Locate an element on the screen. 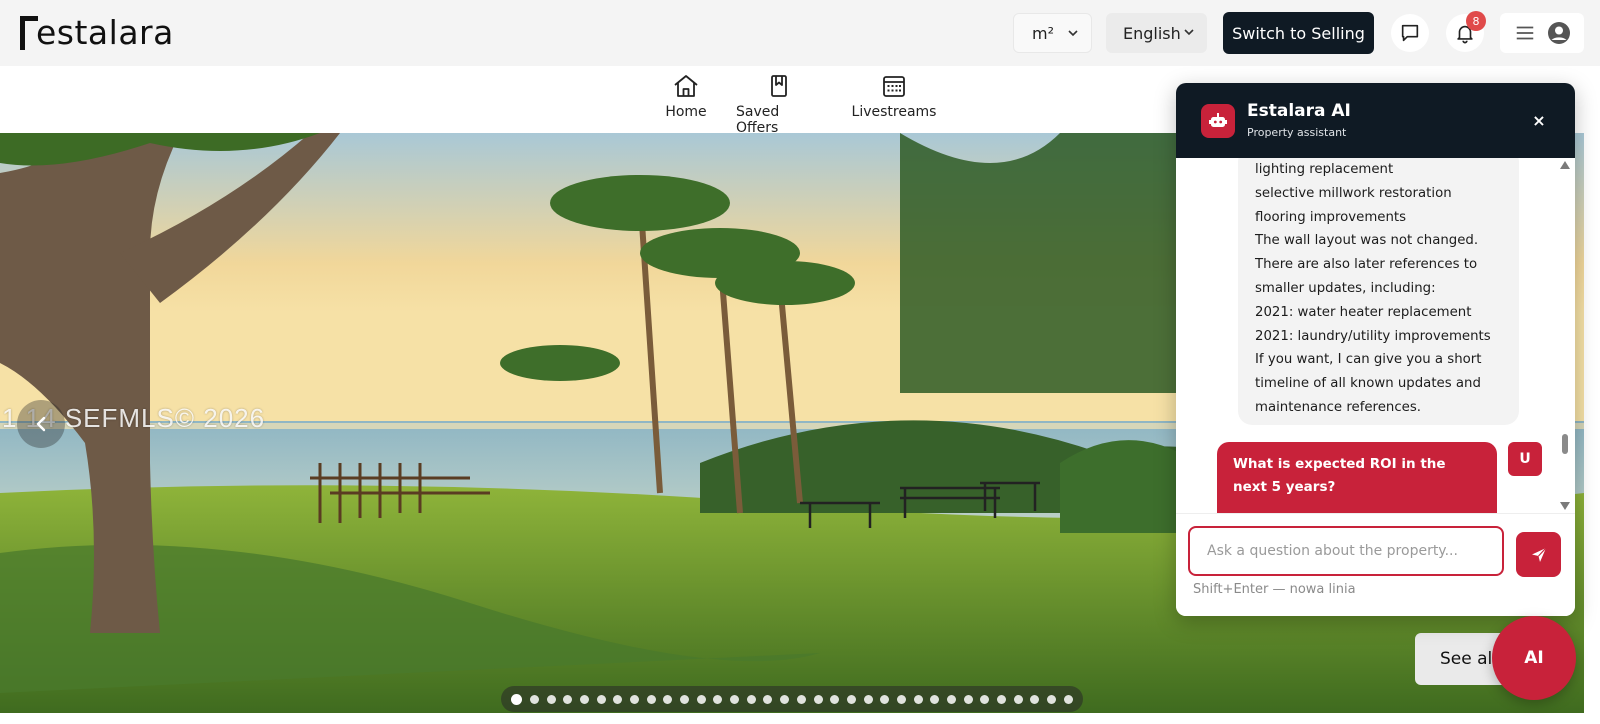 Image resolution: width=1600 pixels, height=724 pixels. hamburger-menu-icon is located at coordinates (1524, 33).